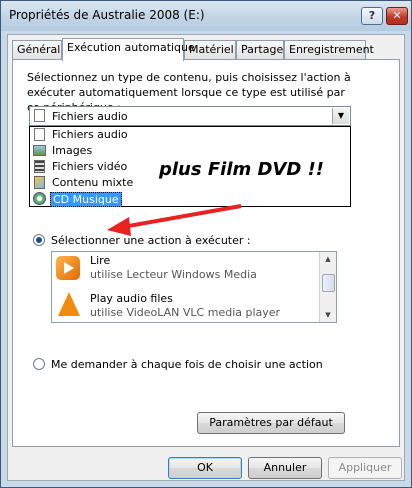  Describe the element at coordinates (39, 182) in the screenshot. I see `mixed-content-icon` at that location.